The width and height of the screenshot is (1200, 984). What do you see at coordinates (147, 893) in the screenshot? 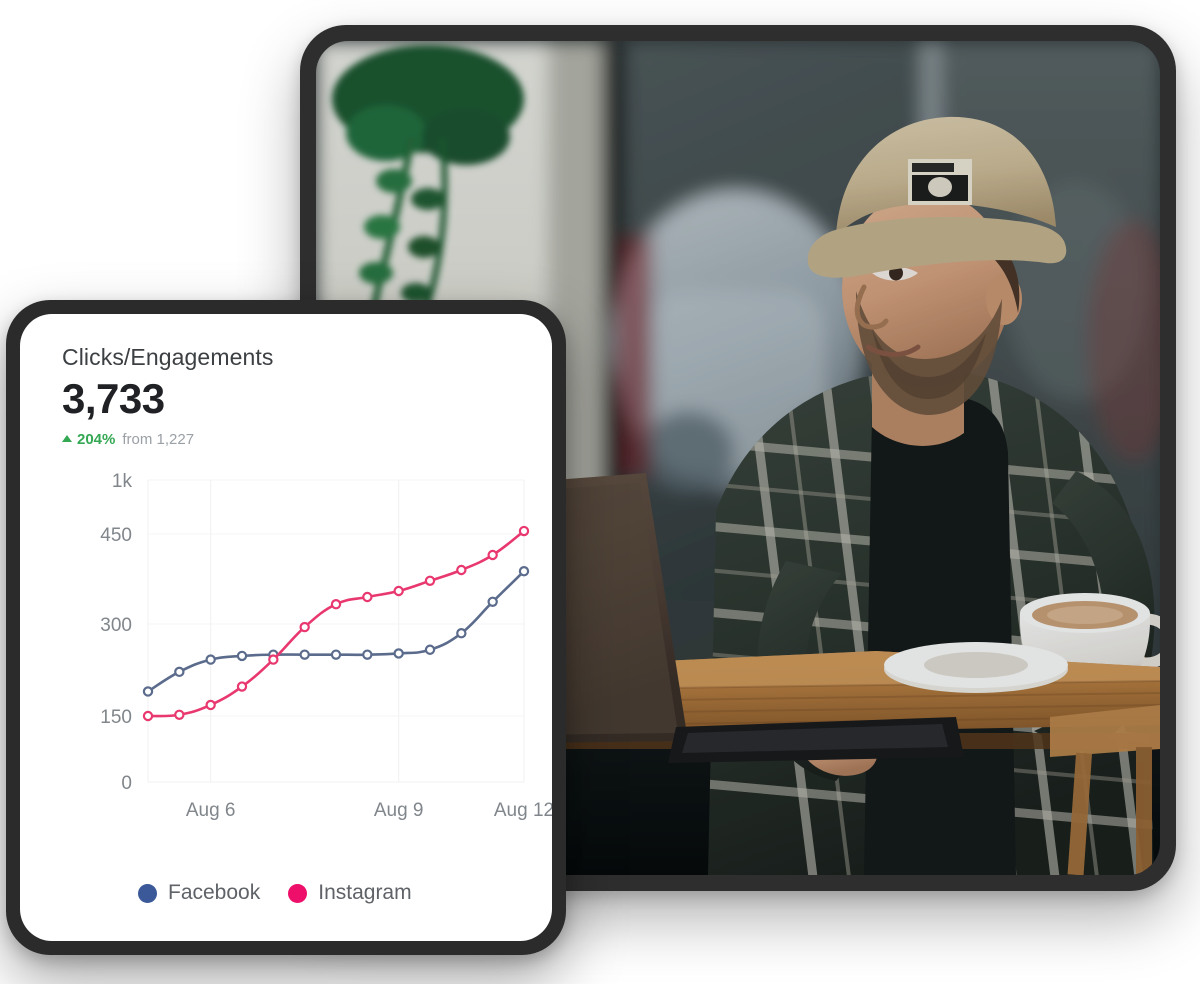
I see `facebook-color-dot` at bounding box center [147, 893].